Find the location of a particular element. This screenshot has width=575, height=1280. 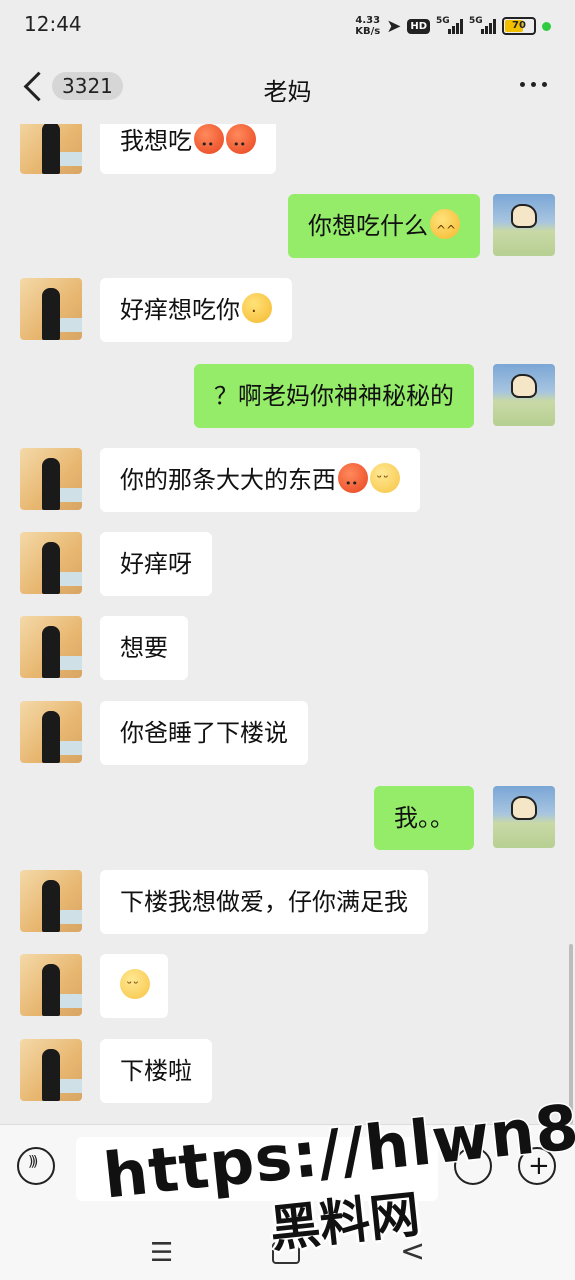

message-text: 你爸睡了下楼说 is located at coordinates (204, 733).